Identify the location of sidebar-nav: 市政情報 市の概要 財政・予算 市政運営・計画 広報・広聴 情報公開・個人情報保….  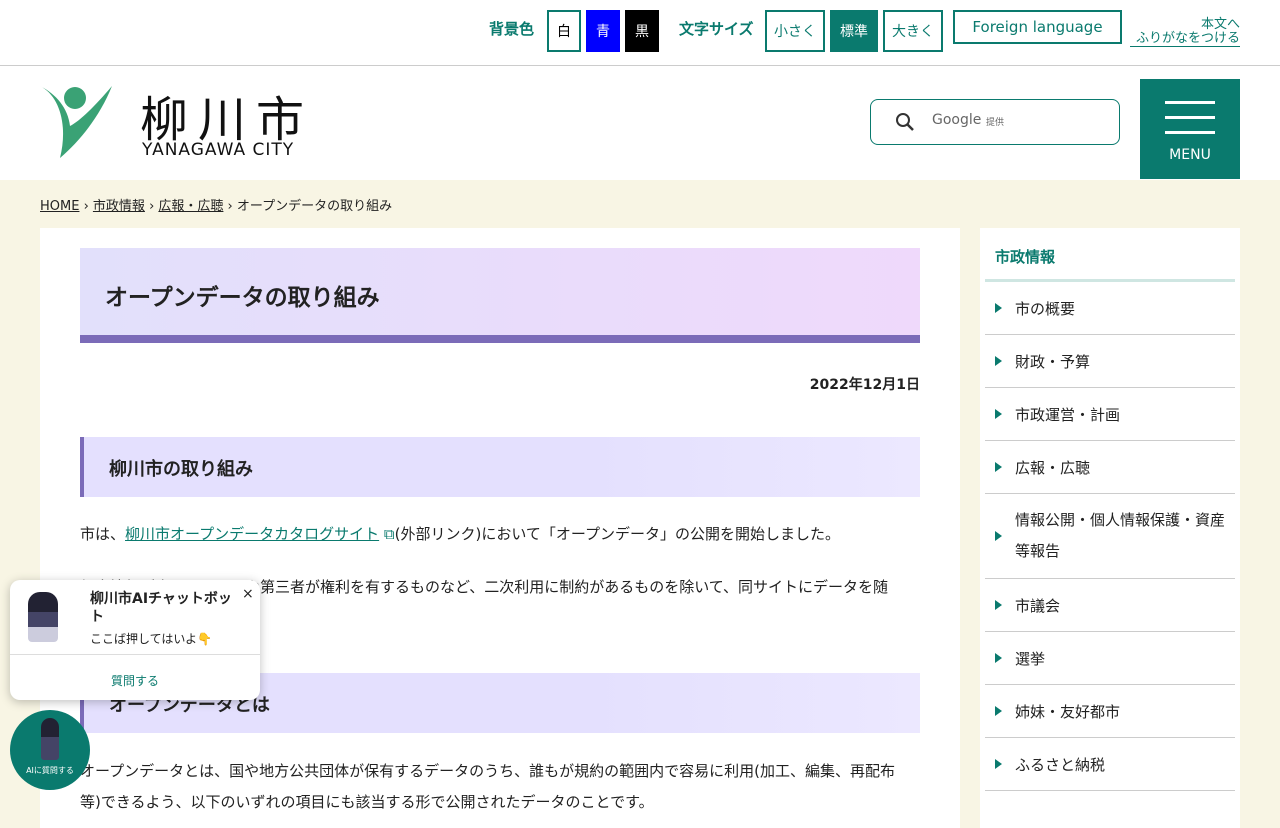
(1110, 528).